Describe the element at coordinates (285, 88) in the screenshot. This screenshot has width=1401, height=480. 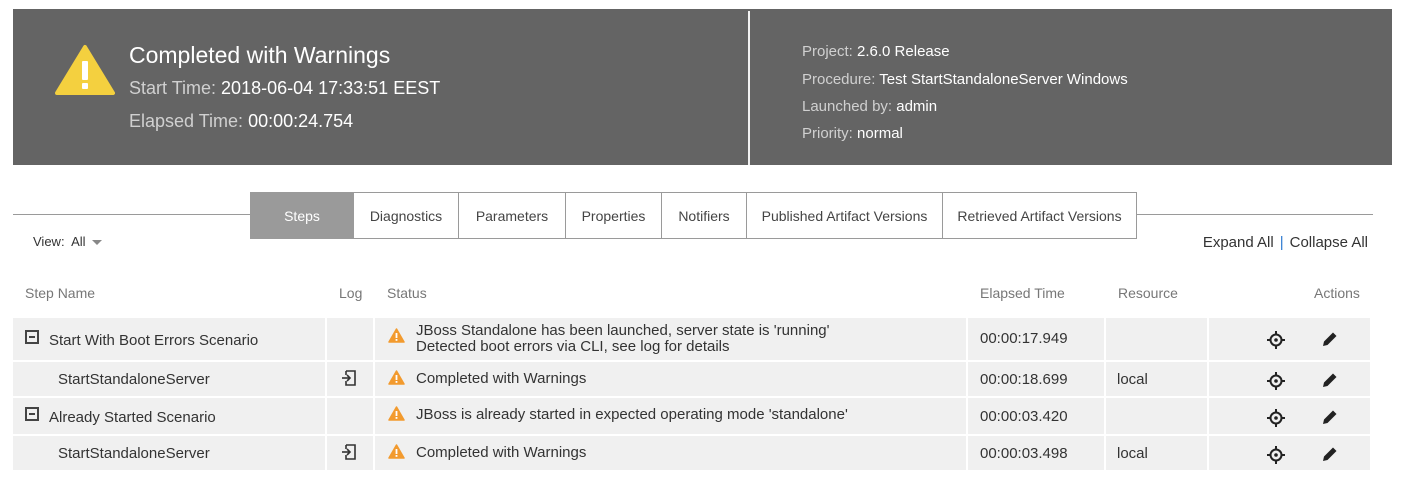
I see `start-time: Start Time: 2018-06-04 17:33:51 EEST` at that location.